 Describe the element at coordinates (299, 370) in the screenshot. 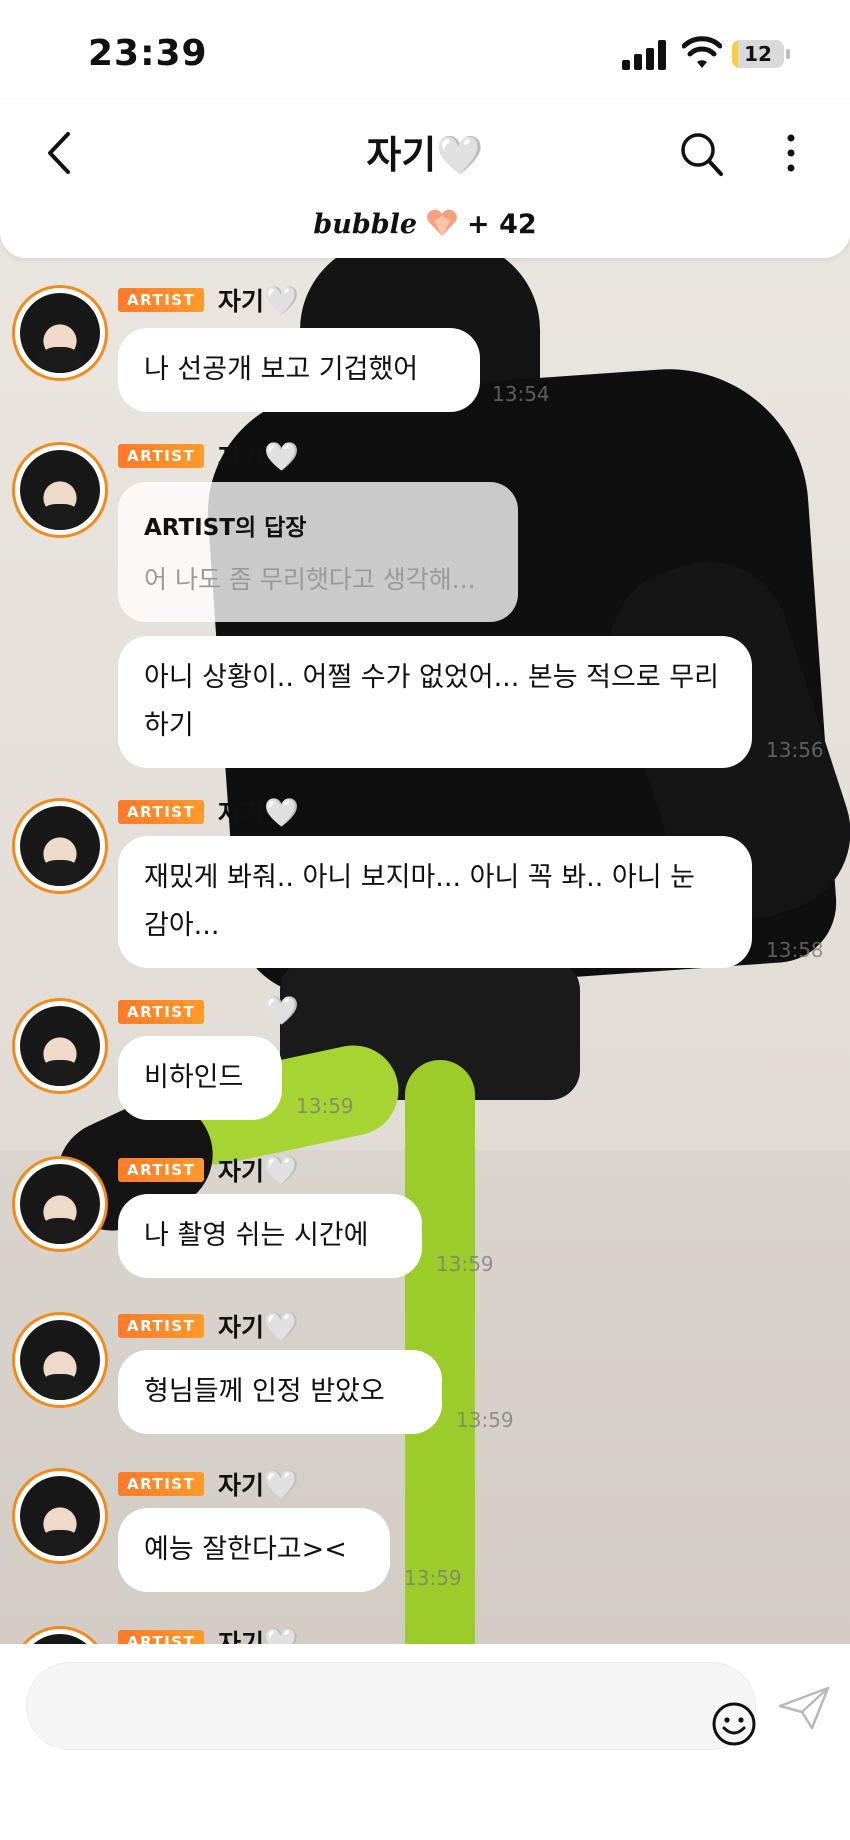

I see `message-bubble: 나 선공개 보고 기겁했어` at that location.